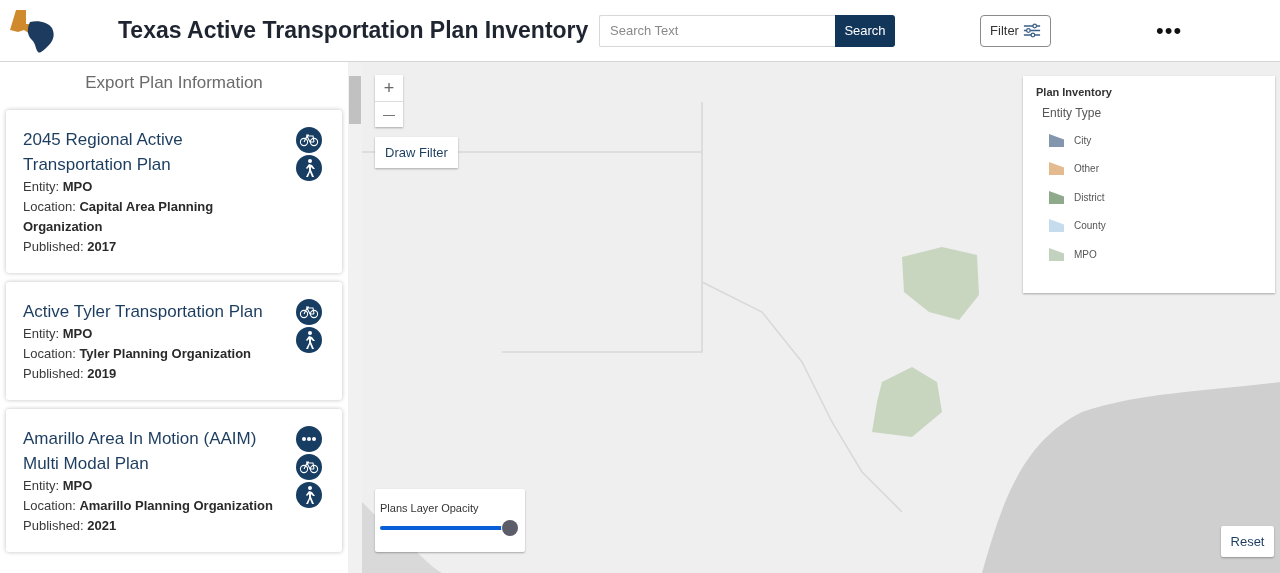 The width and height of the screenshot is (1280, 573). Describe the element at coordinates (510, 528) in the screenshot. I see `slider-thumb` at that location.